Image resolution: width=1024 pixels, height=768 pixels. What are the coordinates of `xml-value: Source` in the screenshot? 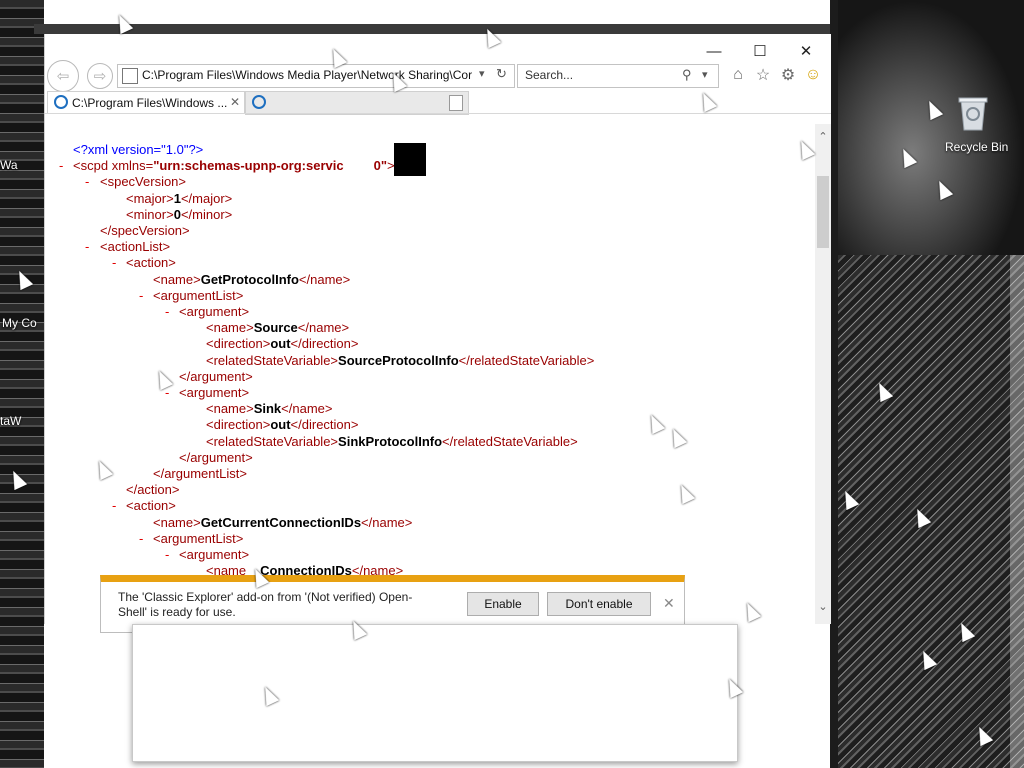 It's located at (275, 327).